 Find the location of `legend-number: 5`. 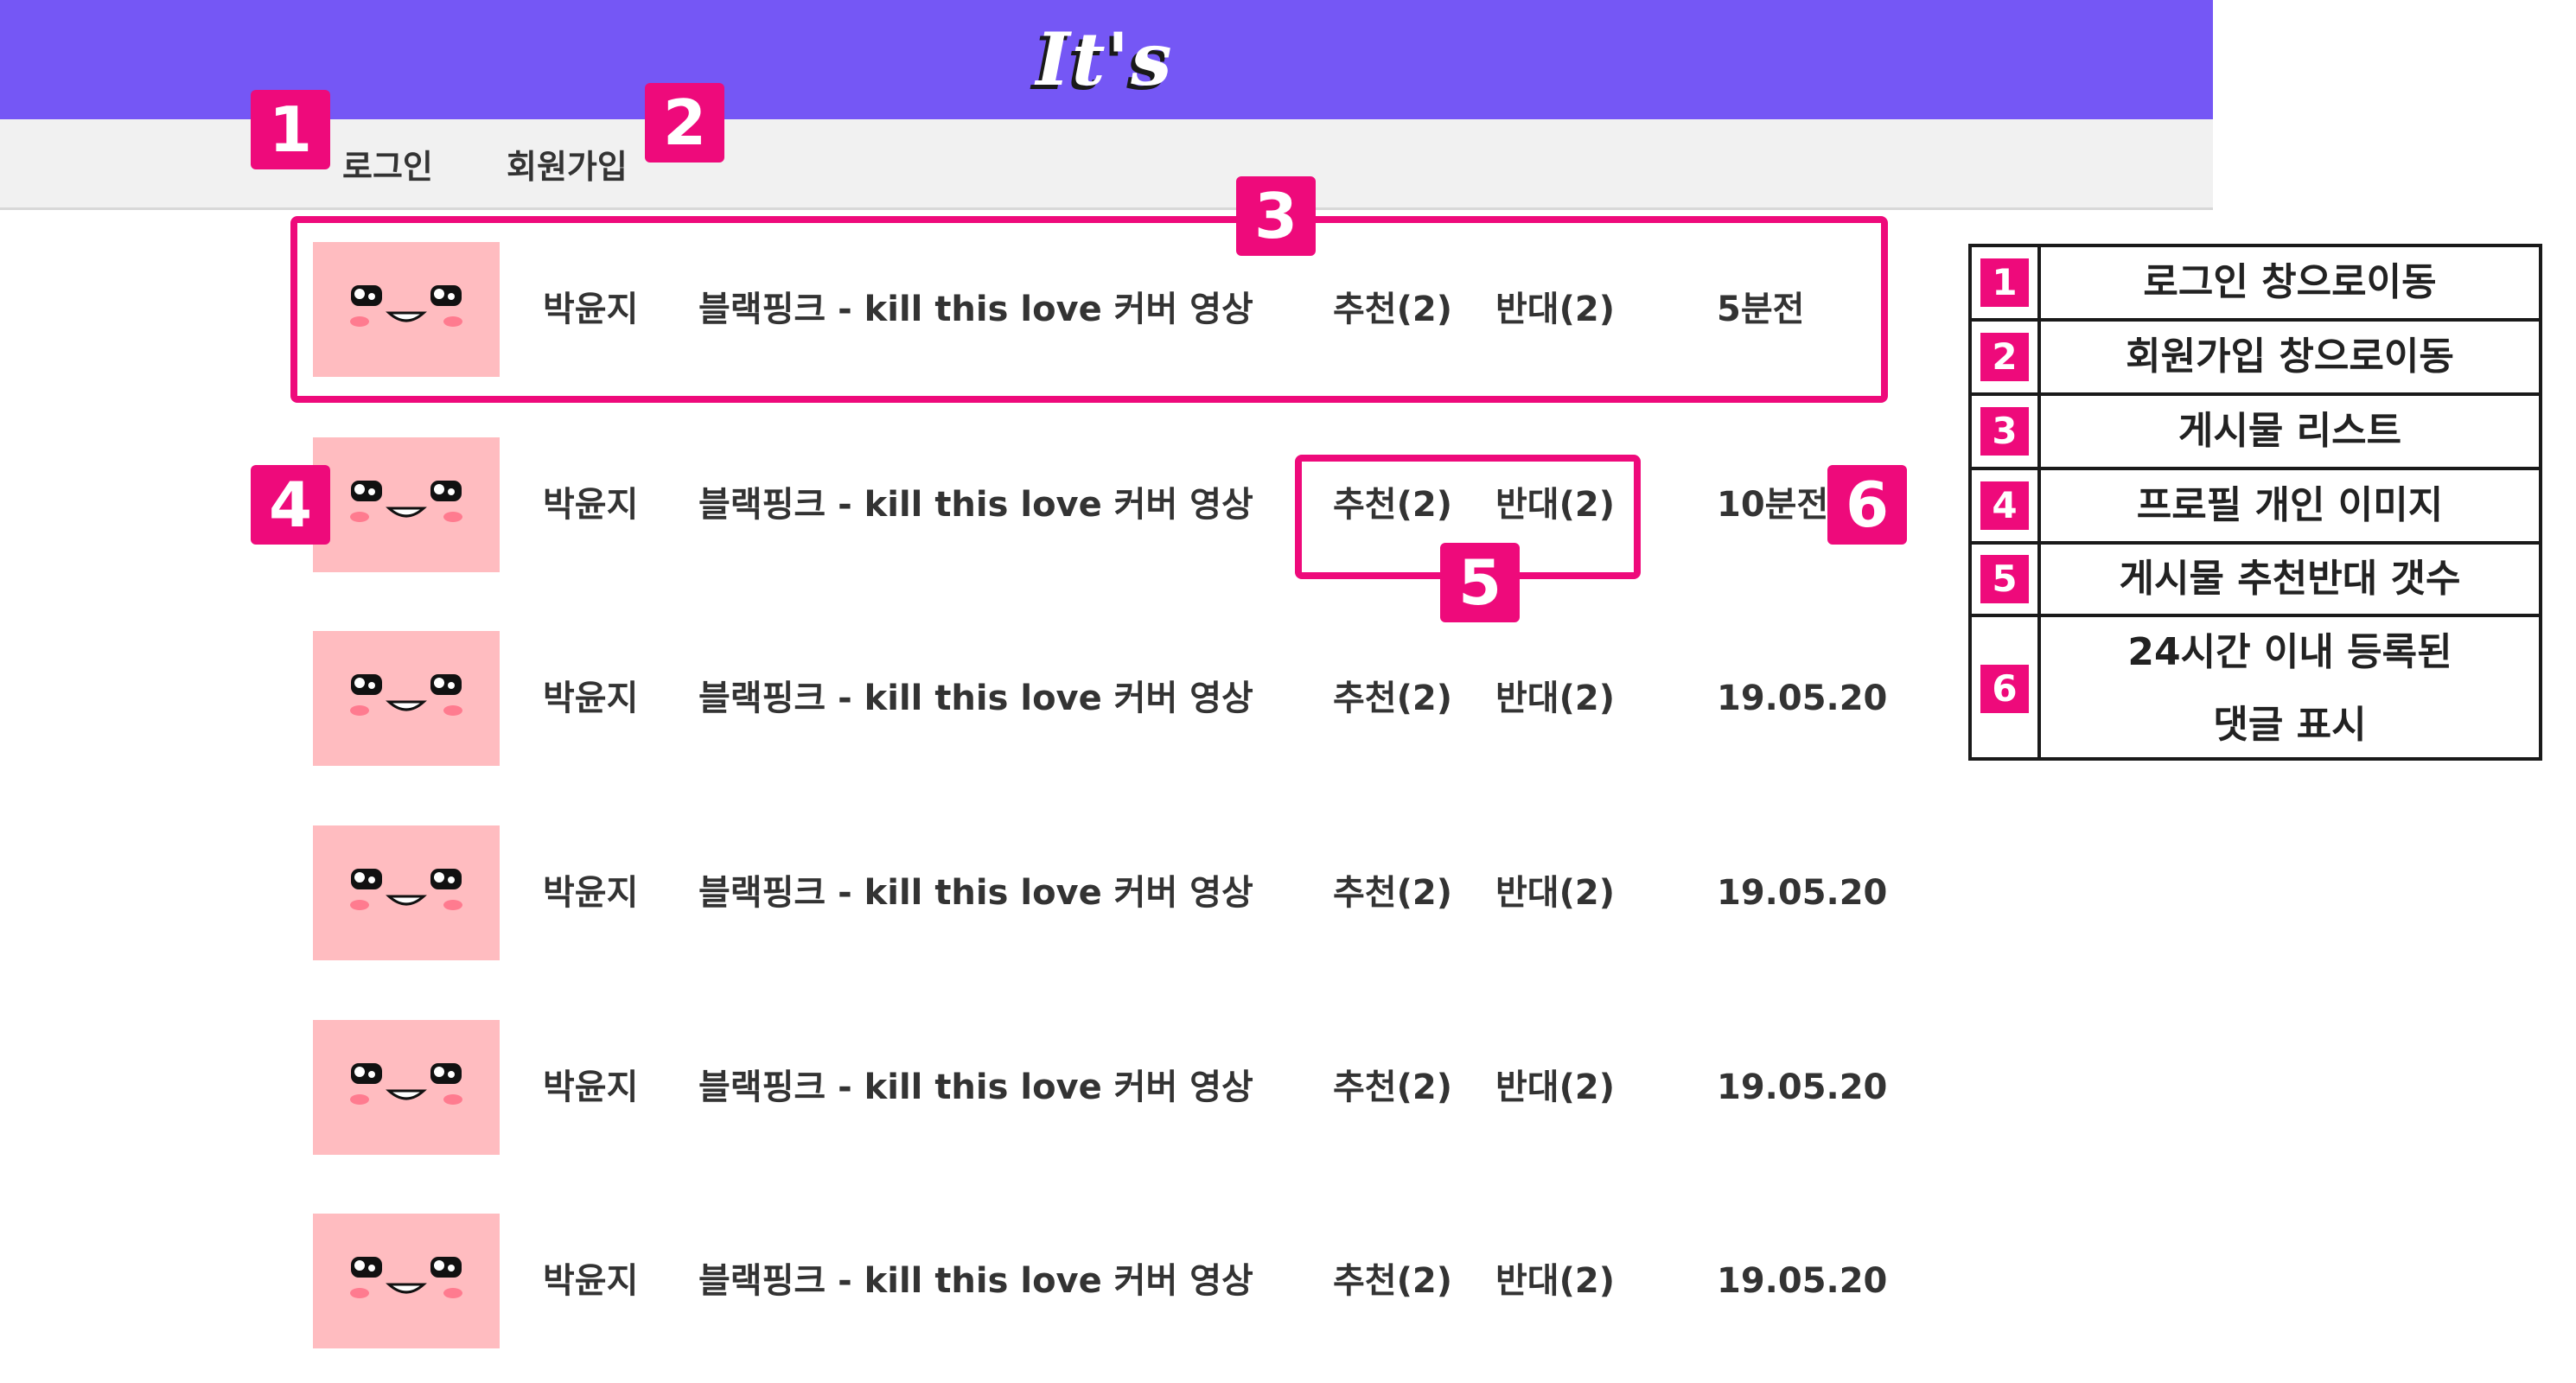

legend-number: 5 is located at coordinates (2004, 579).